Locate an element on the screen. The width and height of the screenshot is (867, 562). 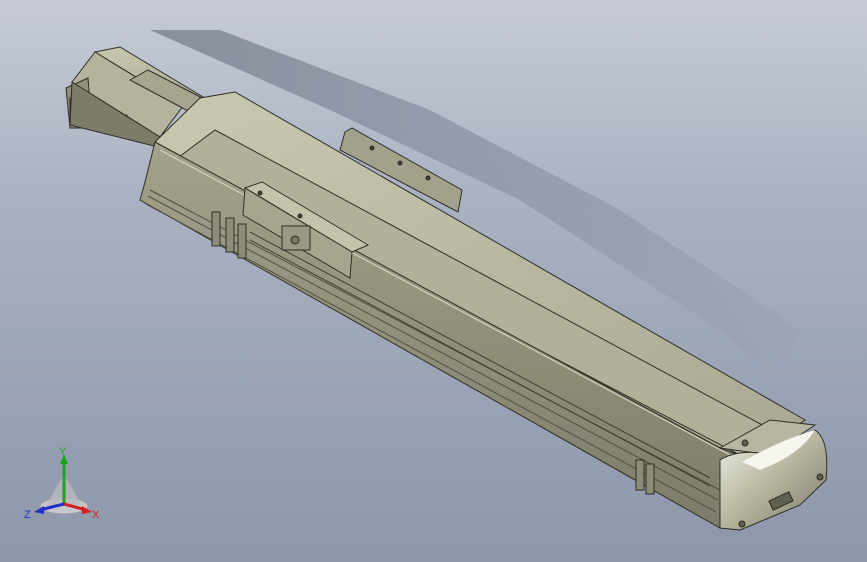
y-axis-label: Y is located at coordinates (63, 452).